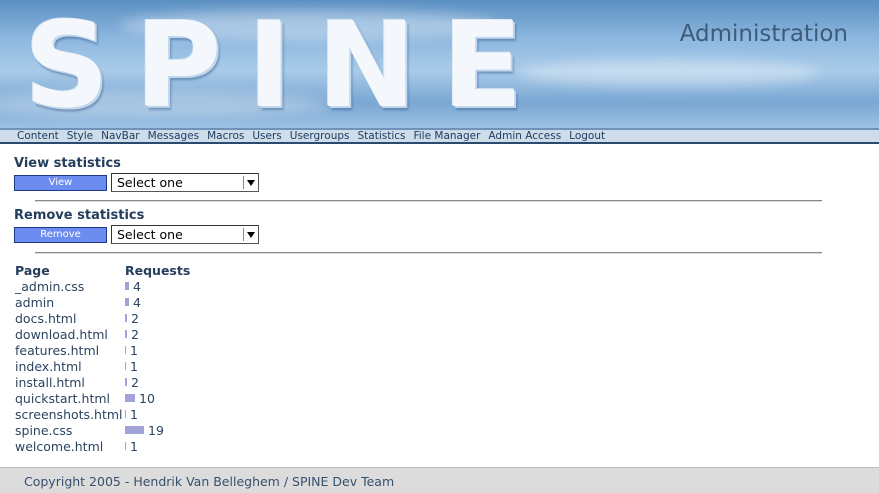 The height and width of the screenshot is (493, 879). What do you see at coordinates (61, 334) in the screenshot?
I see `page-name: download.html` at bounding box center [61, 334].